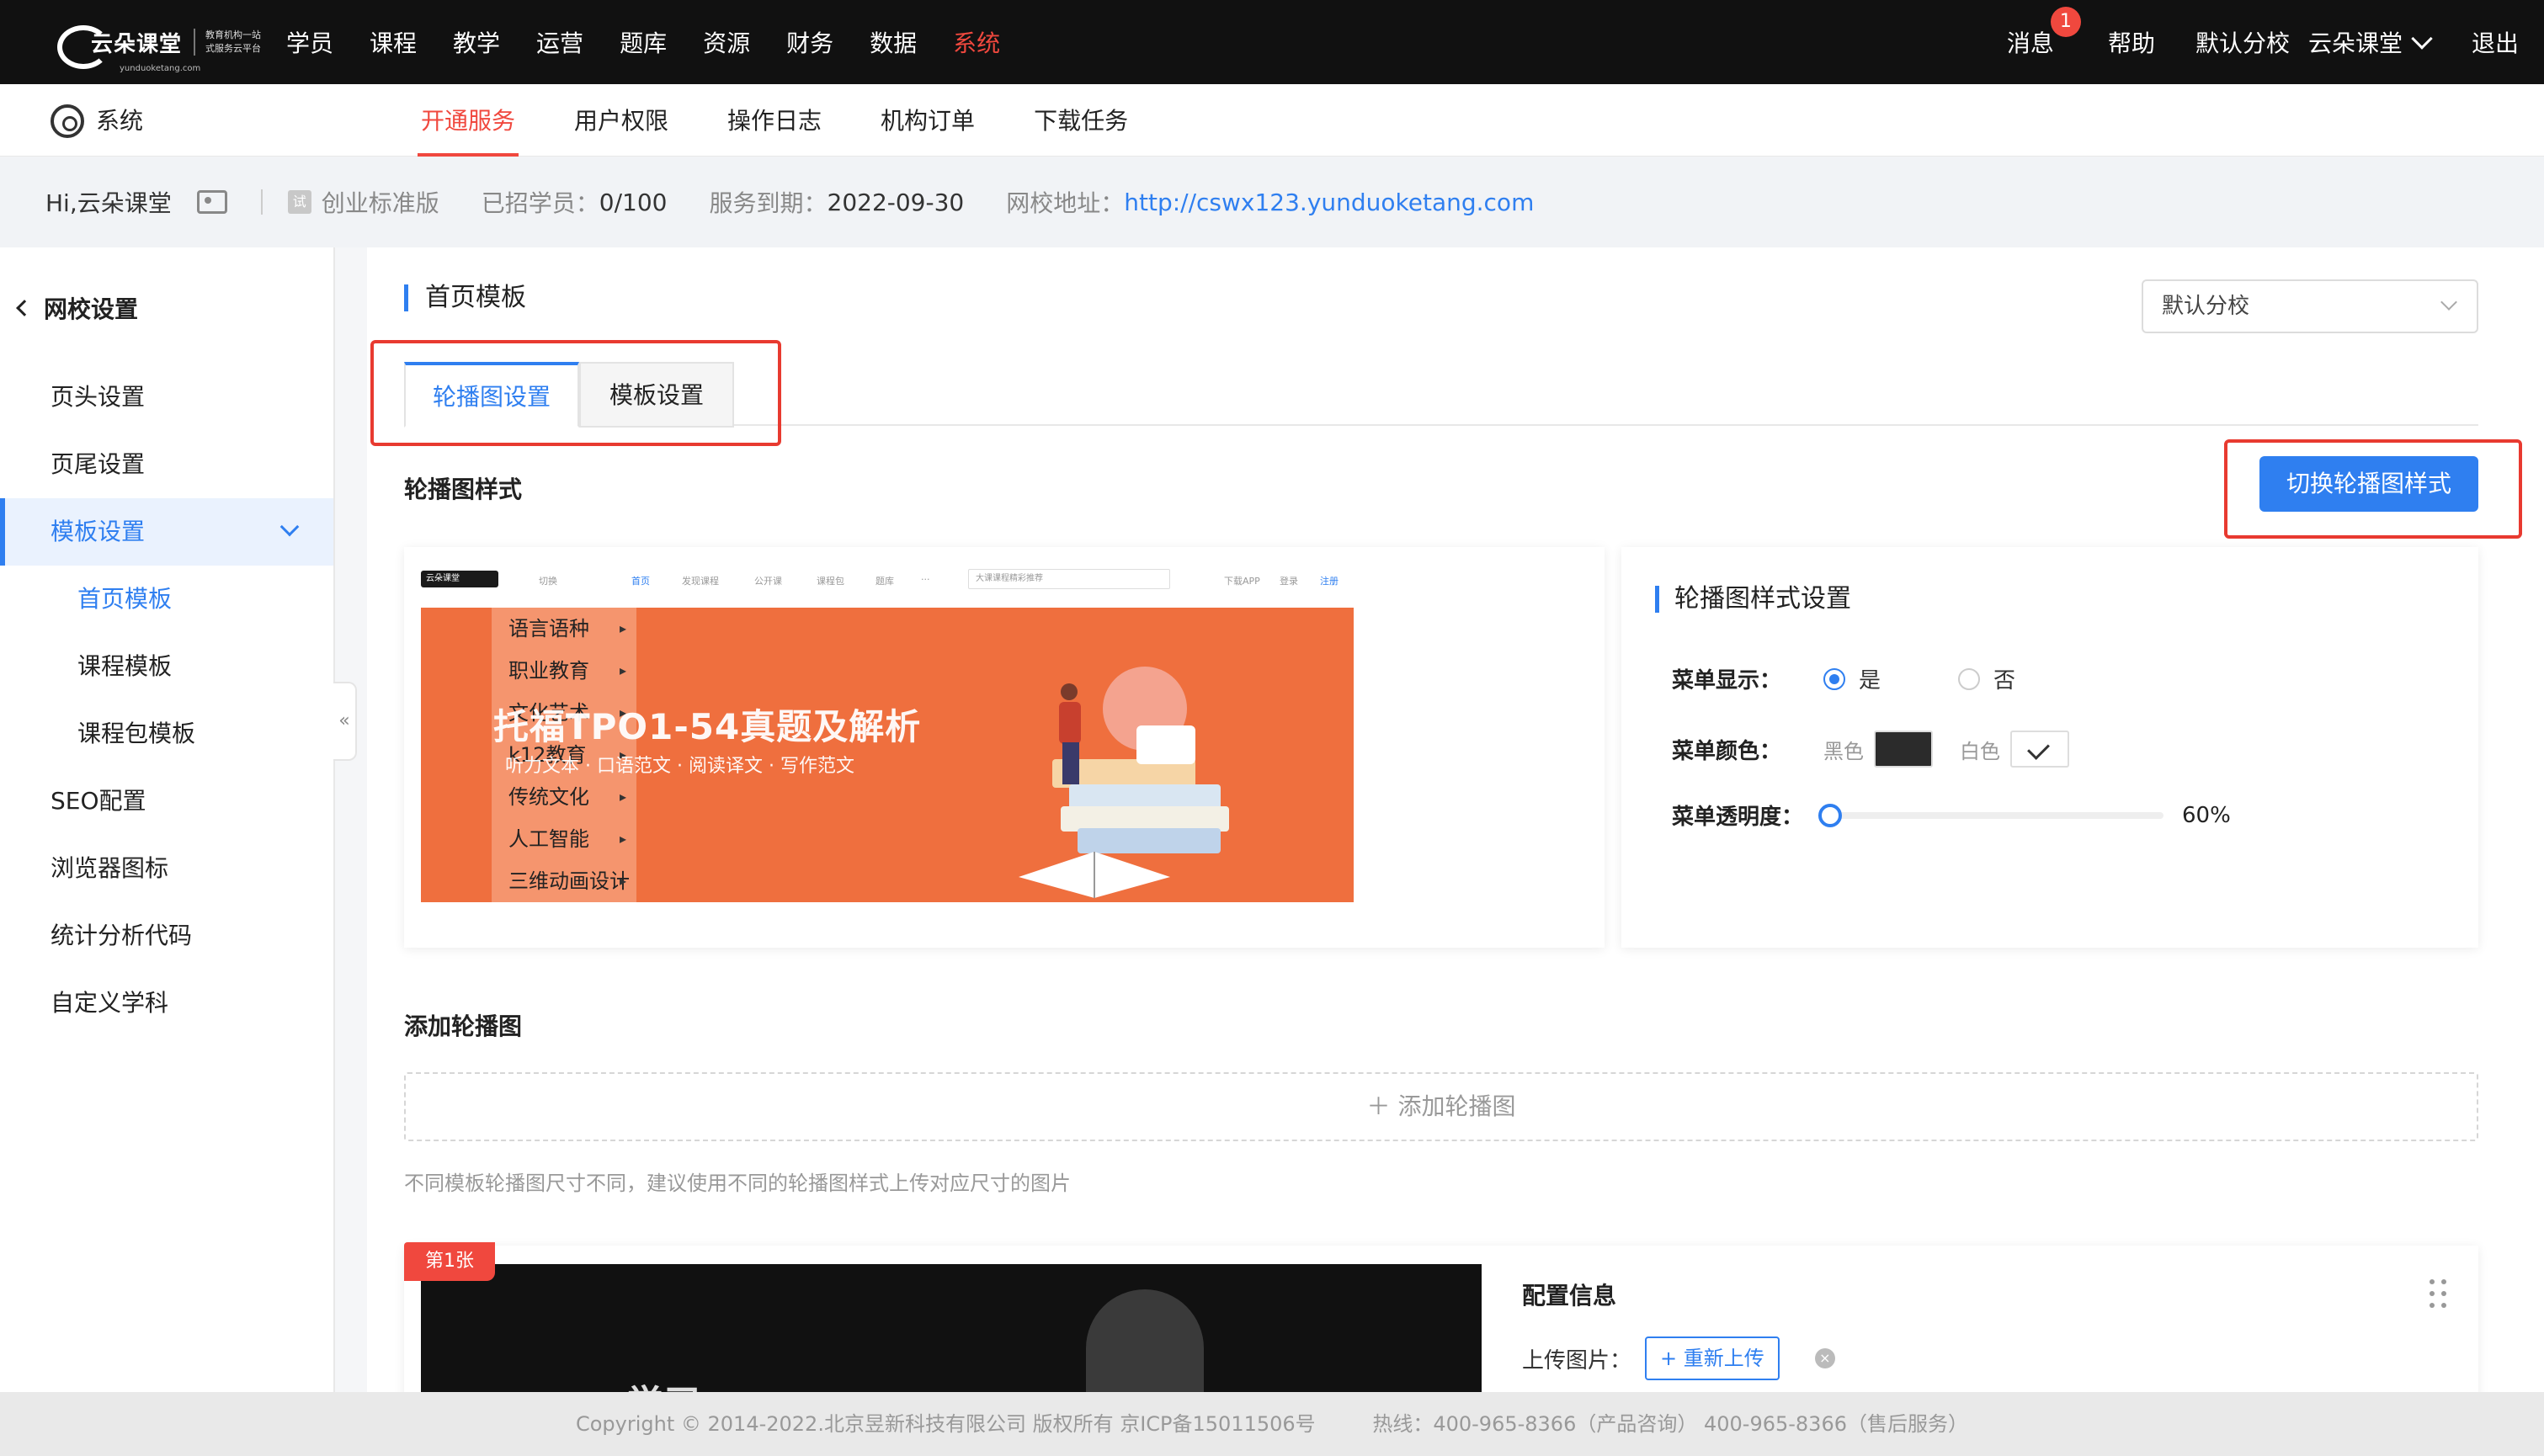  What do you see at coordinates (621, 120) in the screenshot?
I see `tab-user-permissions: 用户权限` at bounding box center [621, 120].